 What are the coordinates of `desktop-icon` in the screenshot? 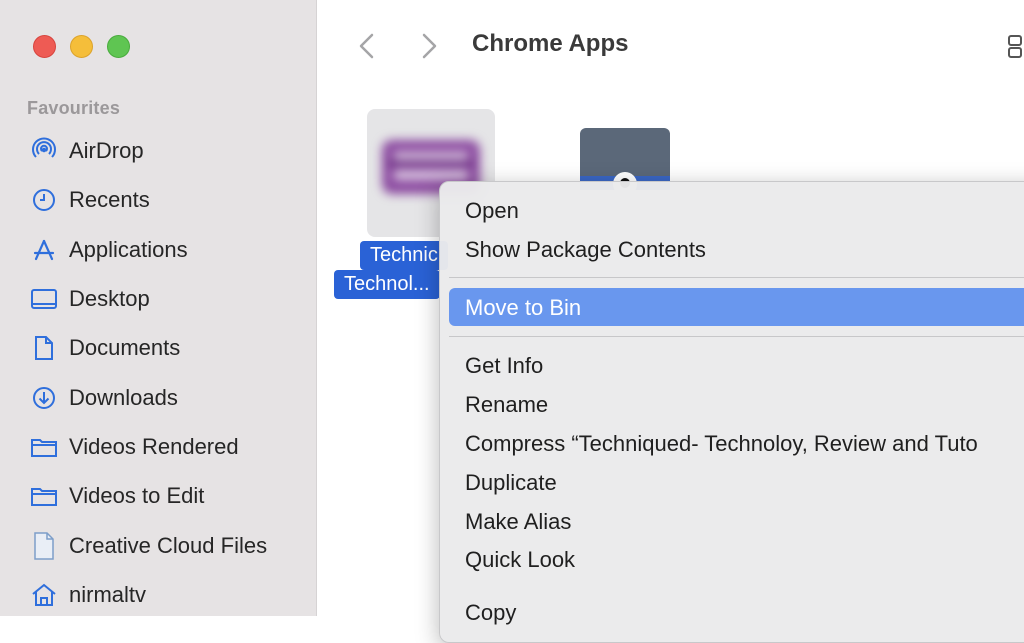 It's located at (44, 299).